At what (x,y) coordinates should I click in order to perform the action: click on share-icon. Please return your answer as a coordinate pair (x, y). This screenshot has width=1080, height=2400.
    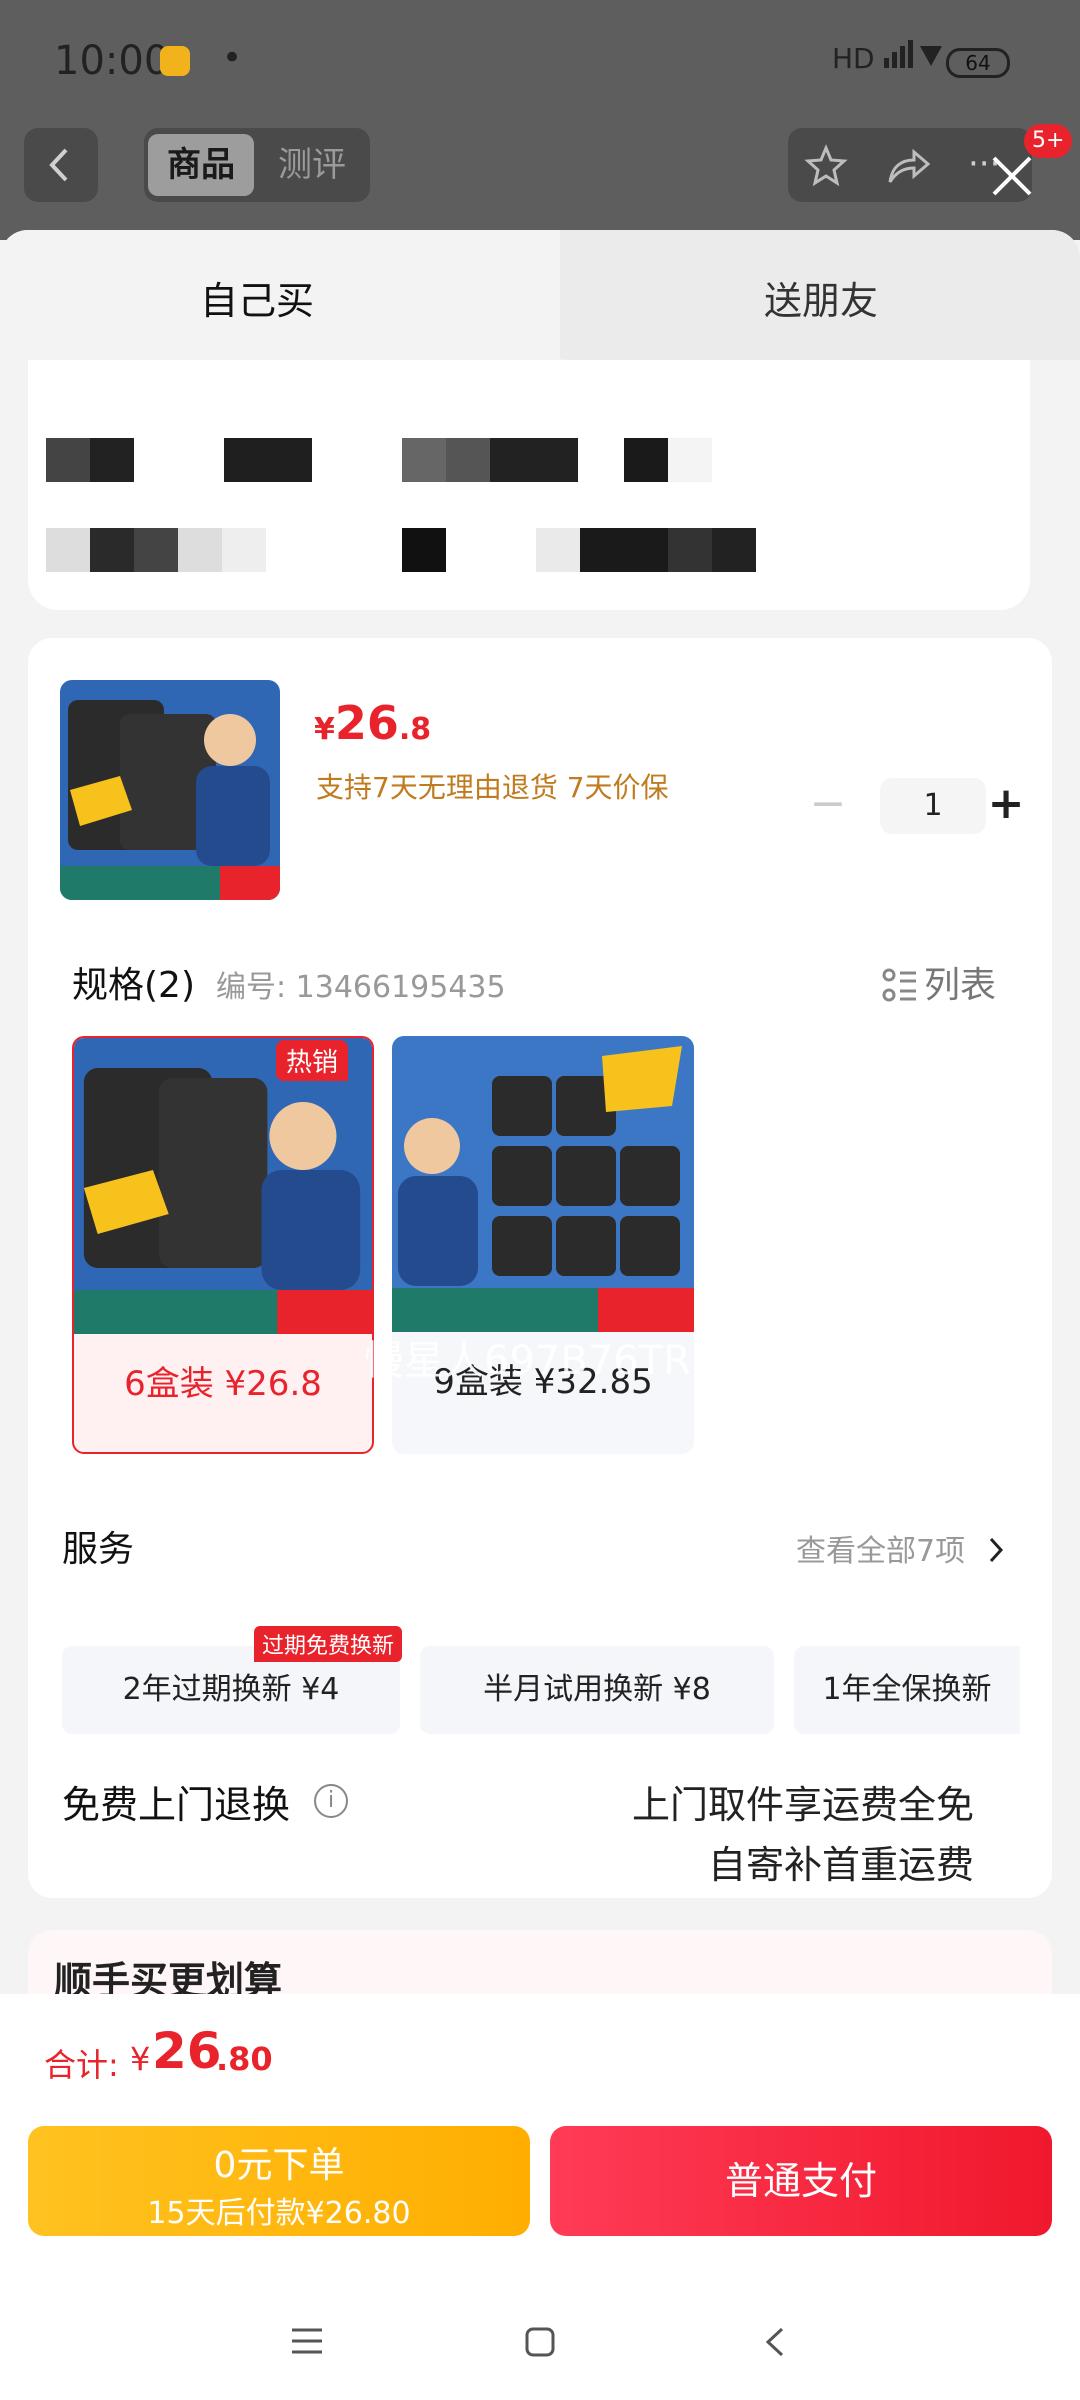
    Looking at the image, I should click on (908, 166).